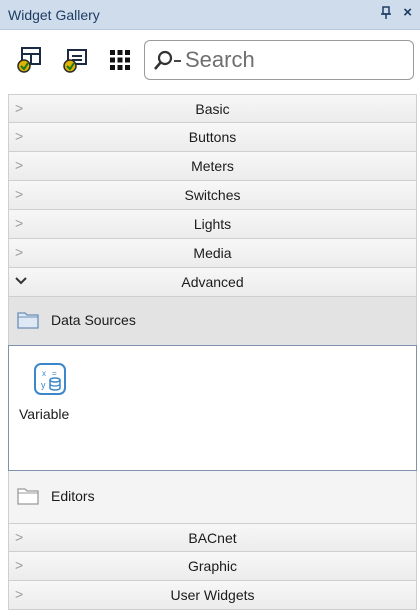 The image size is (420, 610). I want to click on widget-label: Variable, so click(44, 414).